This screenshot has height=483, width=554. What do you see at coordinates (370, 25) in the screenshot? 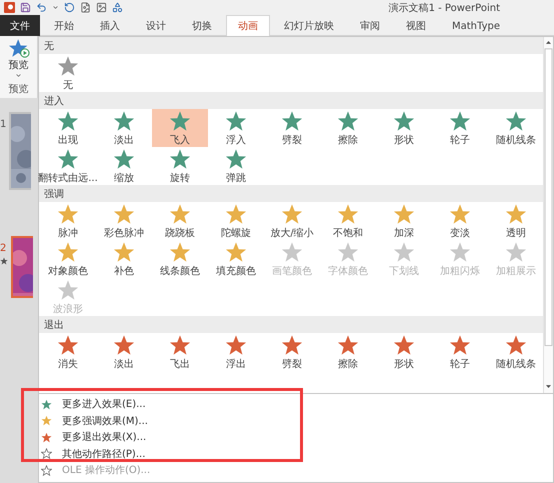
I see `ribbon-tab: 审阅` at bounding box center [370, 25].